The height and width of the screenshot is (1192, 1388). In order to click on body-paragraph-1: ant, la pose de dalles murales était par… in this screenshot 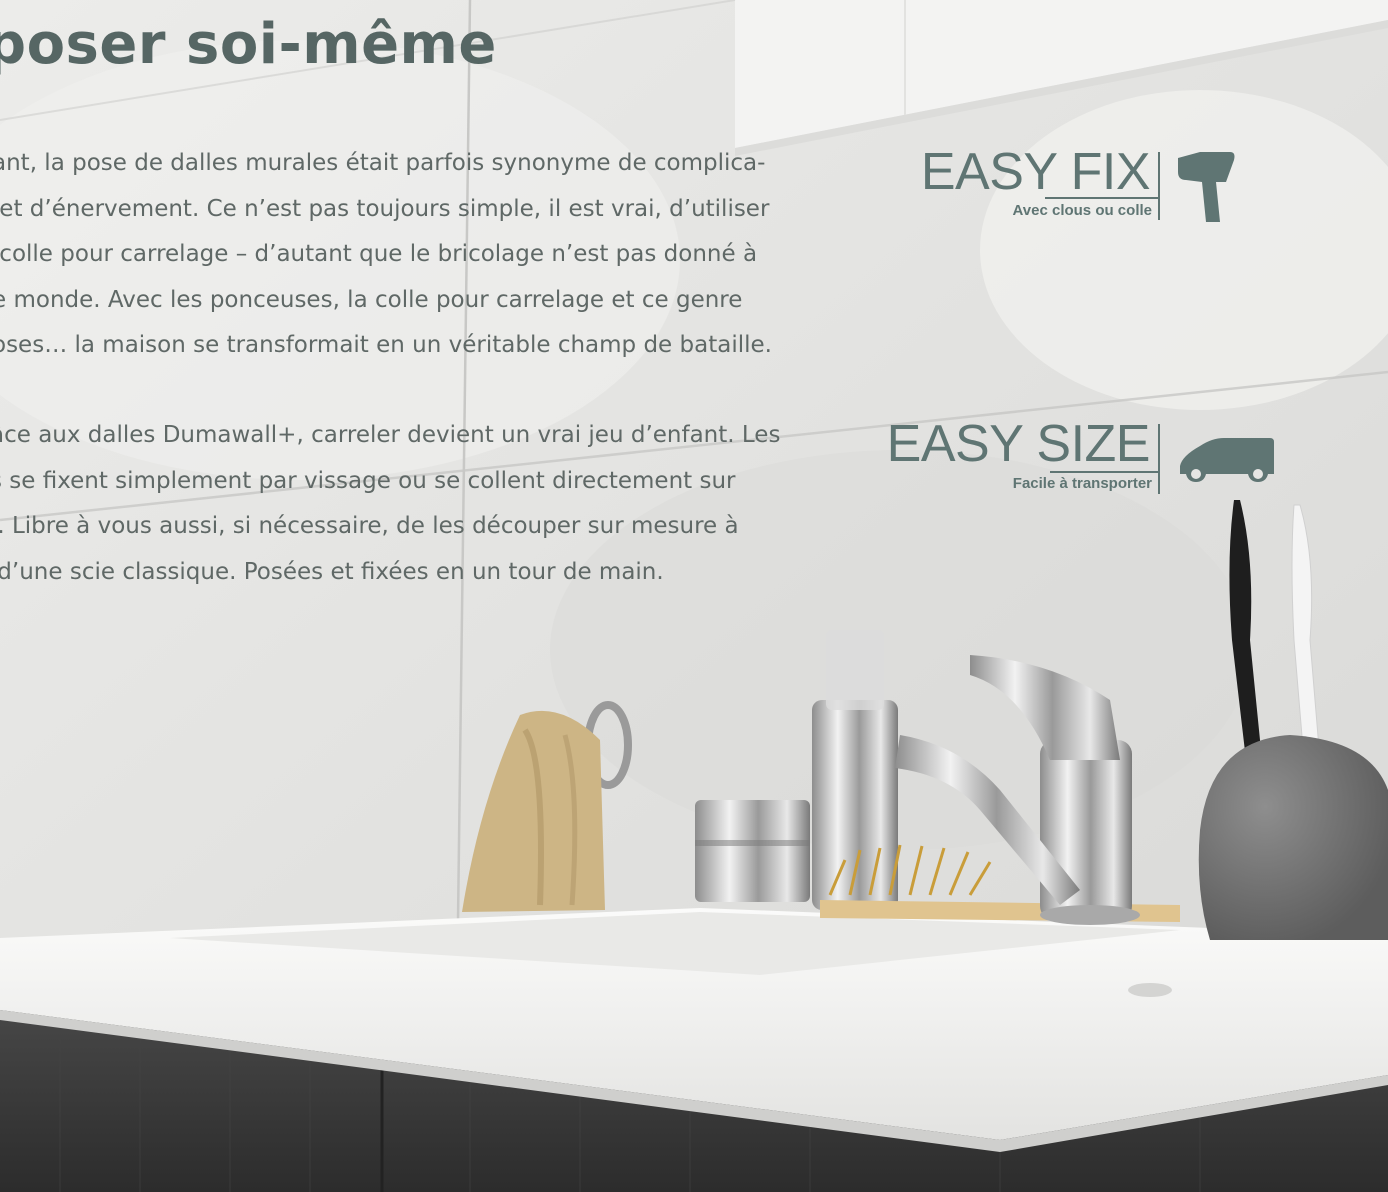, I will do `click(386, 254)`.